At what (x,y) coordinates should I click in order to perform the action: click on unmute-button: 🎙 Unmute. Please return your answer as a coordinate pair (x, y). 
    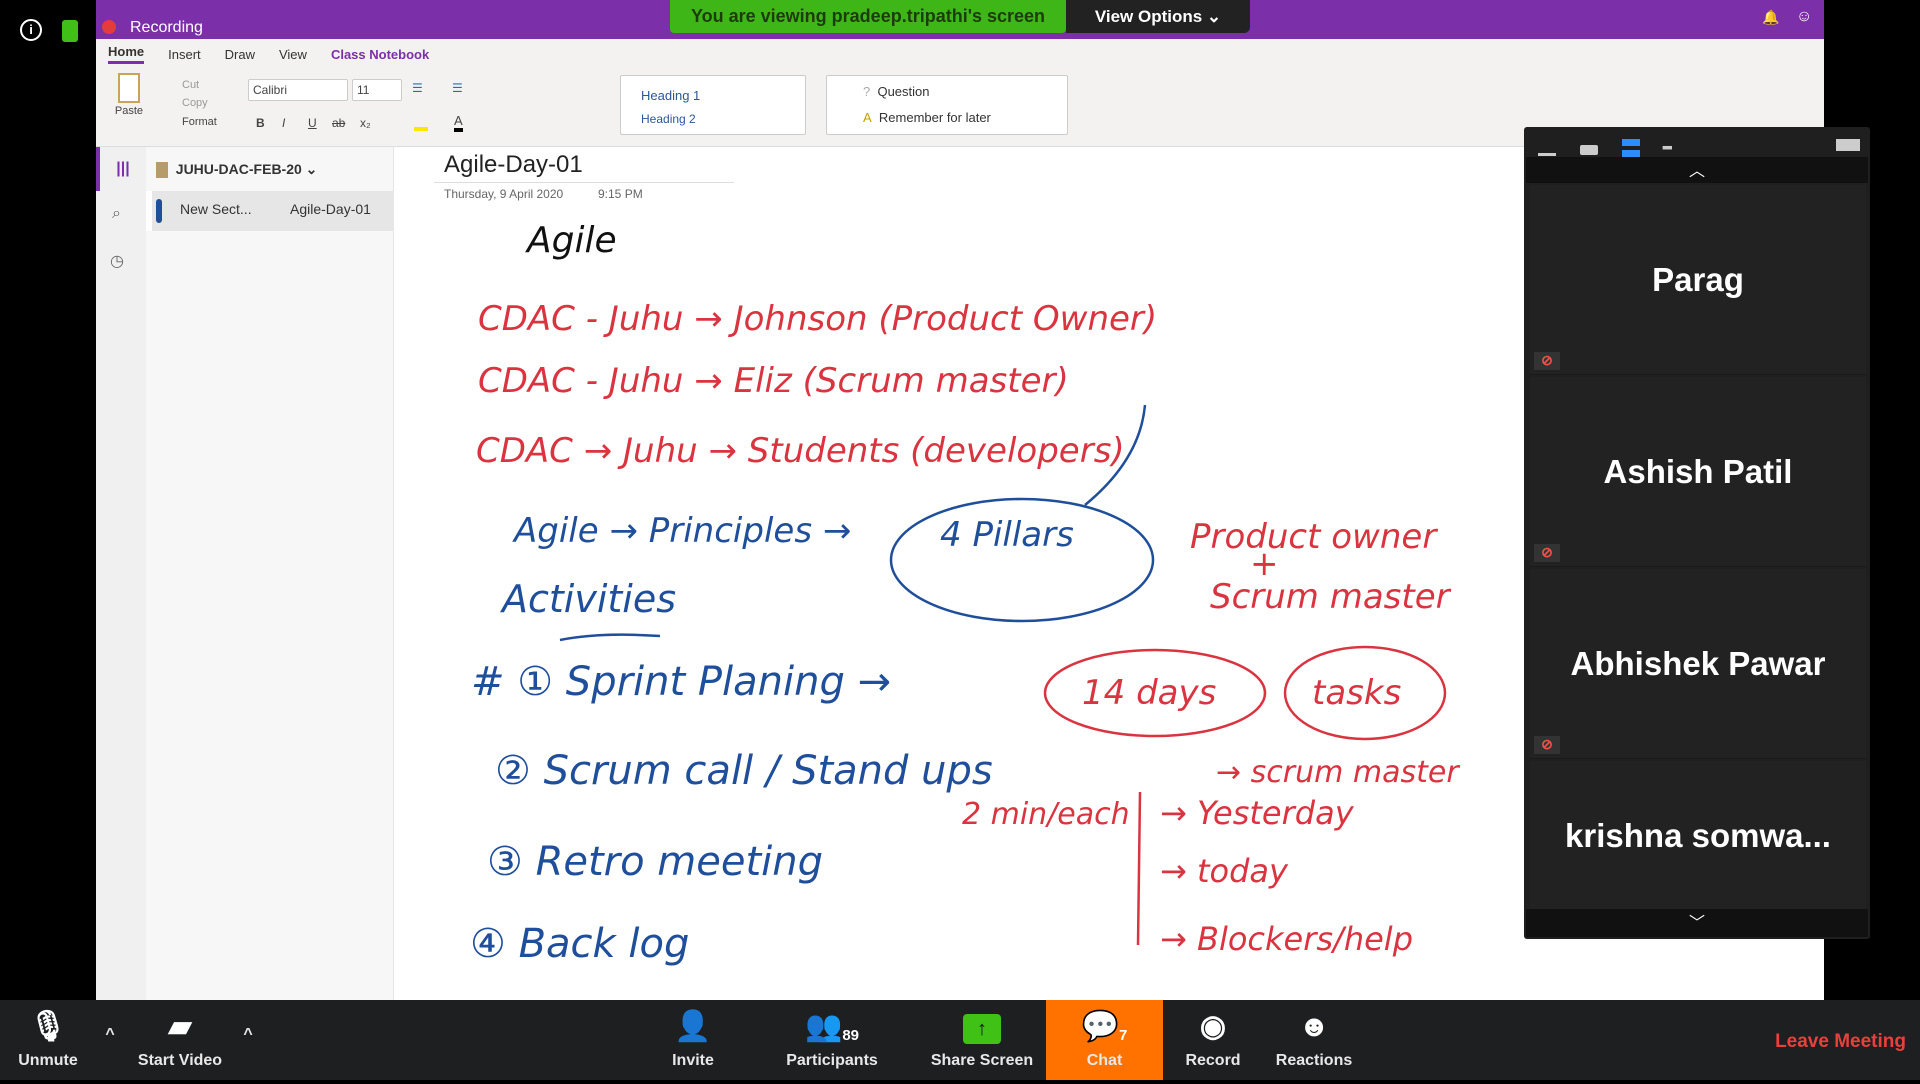
    Looking at the image, I should click on (48, 1040).